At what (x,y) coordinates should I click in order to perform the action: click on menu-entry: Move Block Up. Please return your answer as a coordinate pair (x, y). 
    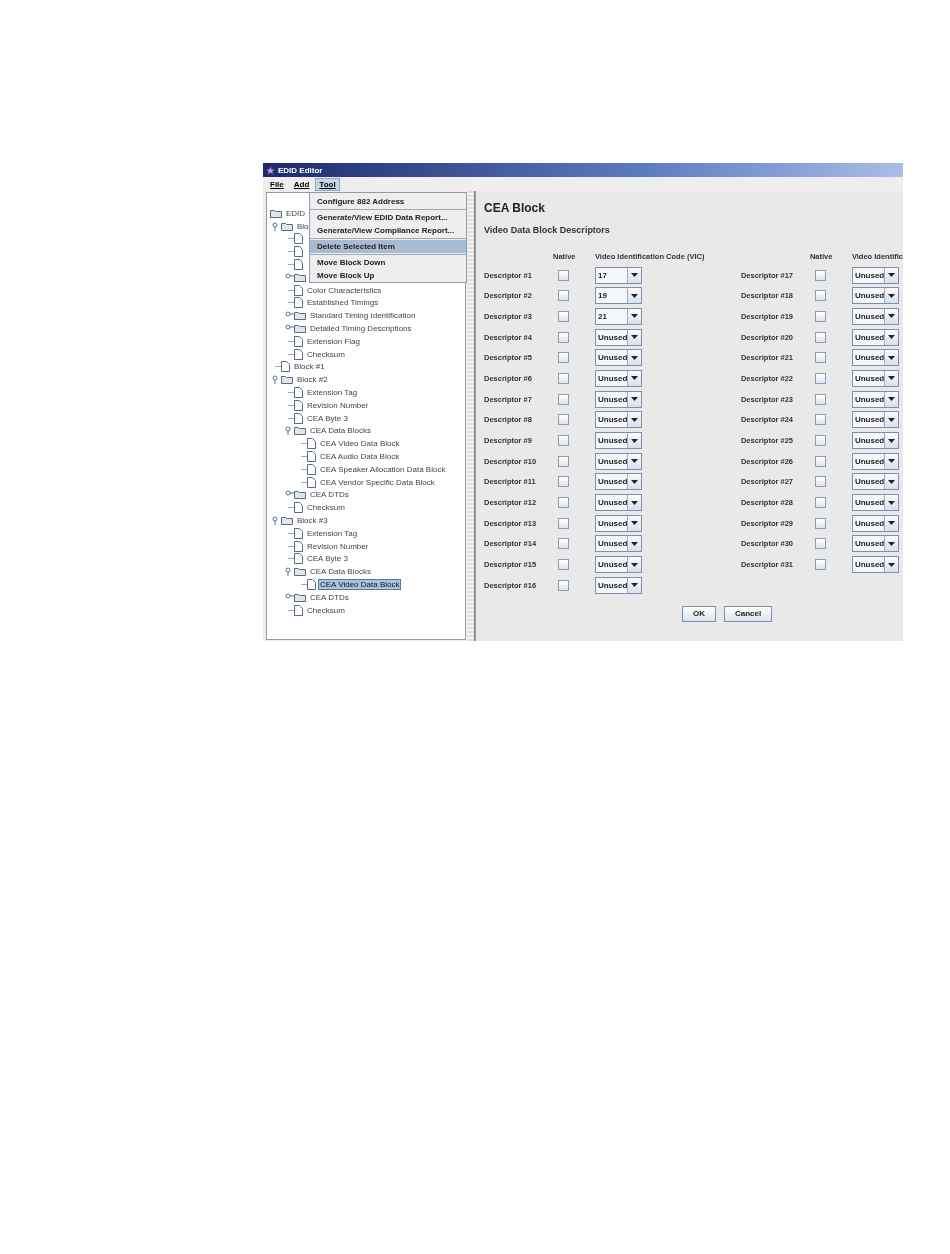
    Looking at the image, I should click on (388, 275).